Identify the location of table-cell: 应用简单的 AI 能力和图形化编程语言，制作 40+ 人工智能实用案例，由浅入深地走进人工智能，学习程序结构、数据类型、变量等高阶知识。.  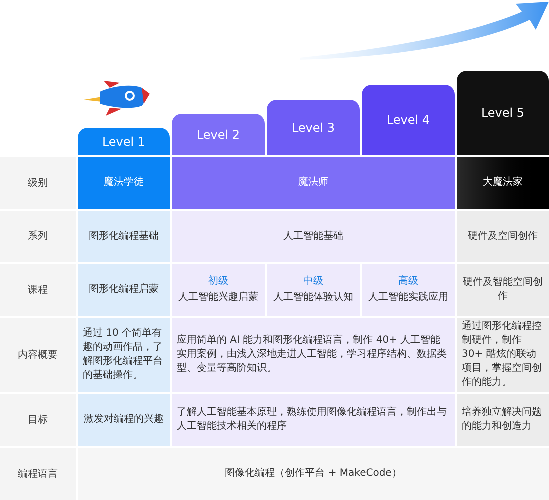
(313, 355).